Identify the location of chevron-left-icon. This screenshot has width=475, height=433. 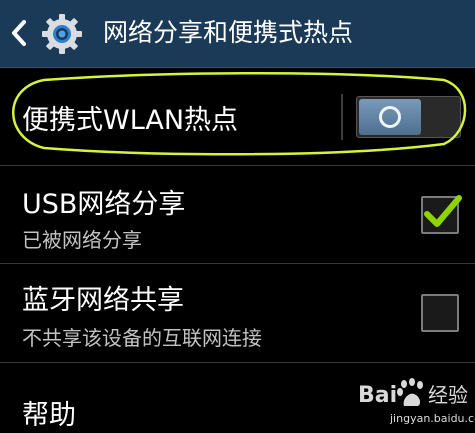
(19, 33).